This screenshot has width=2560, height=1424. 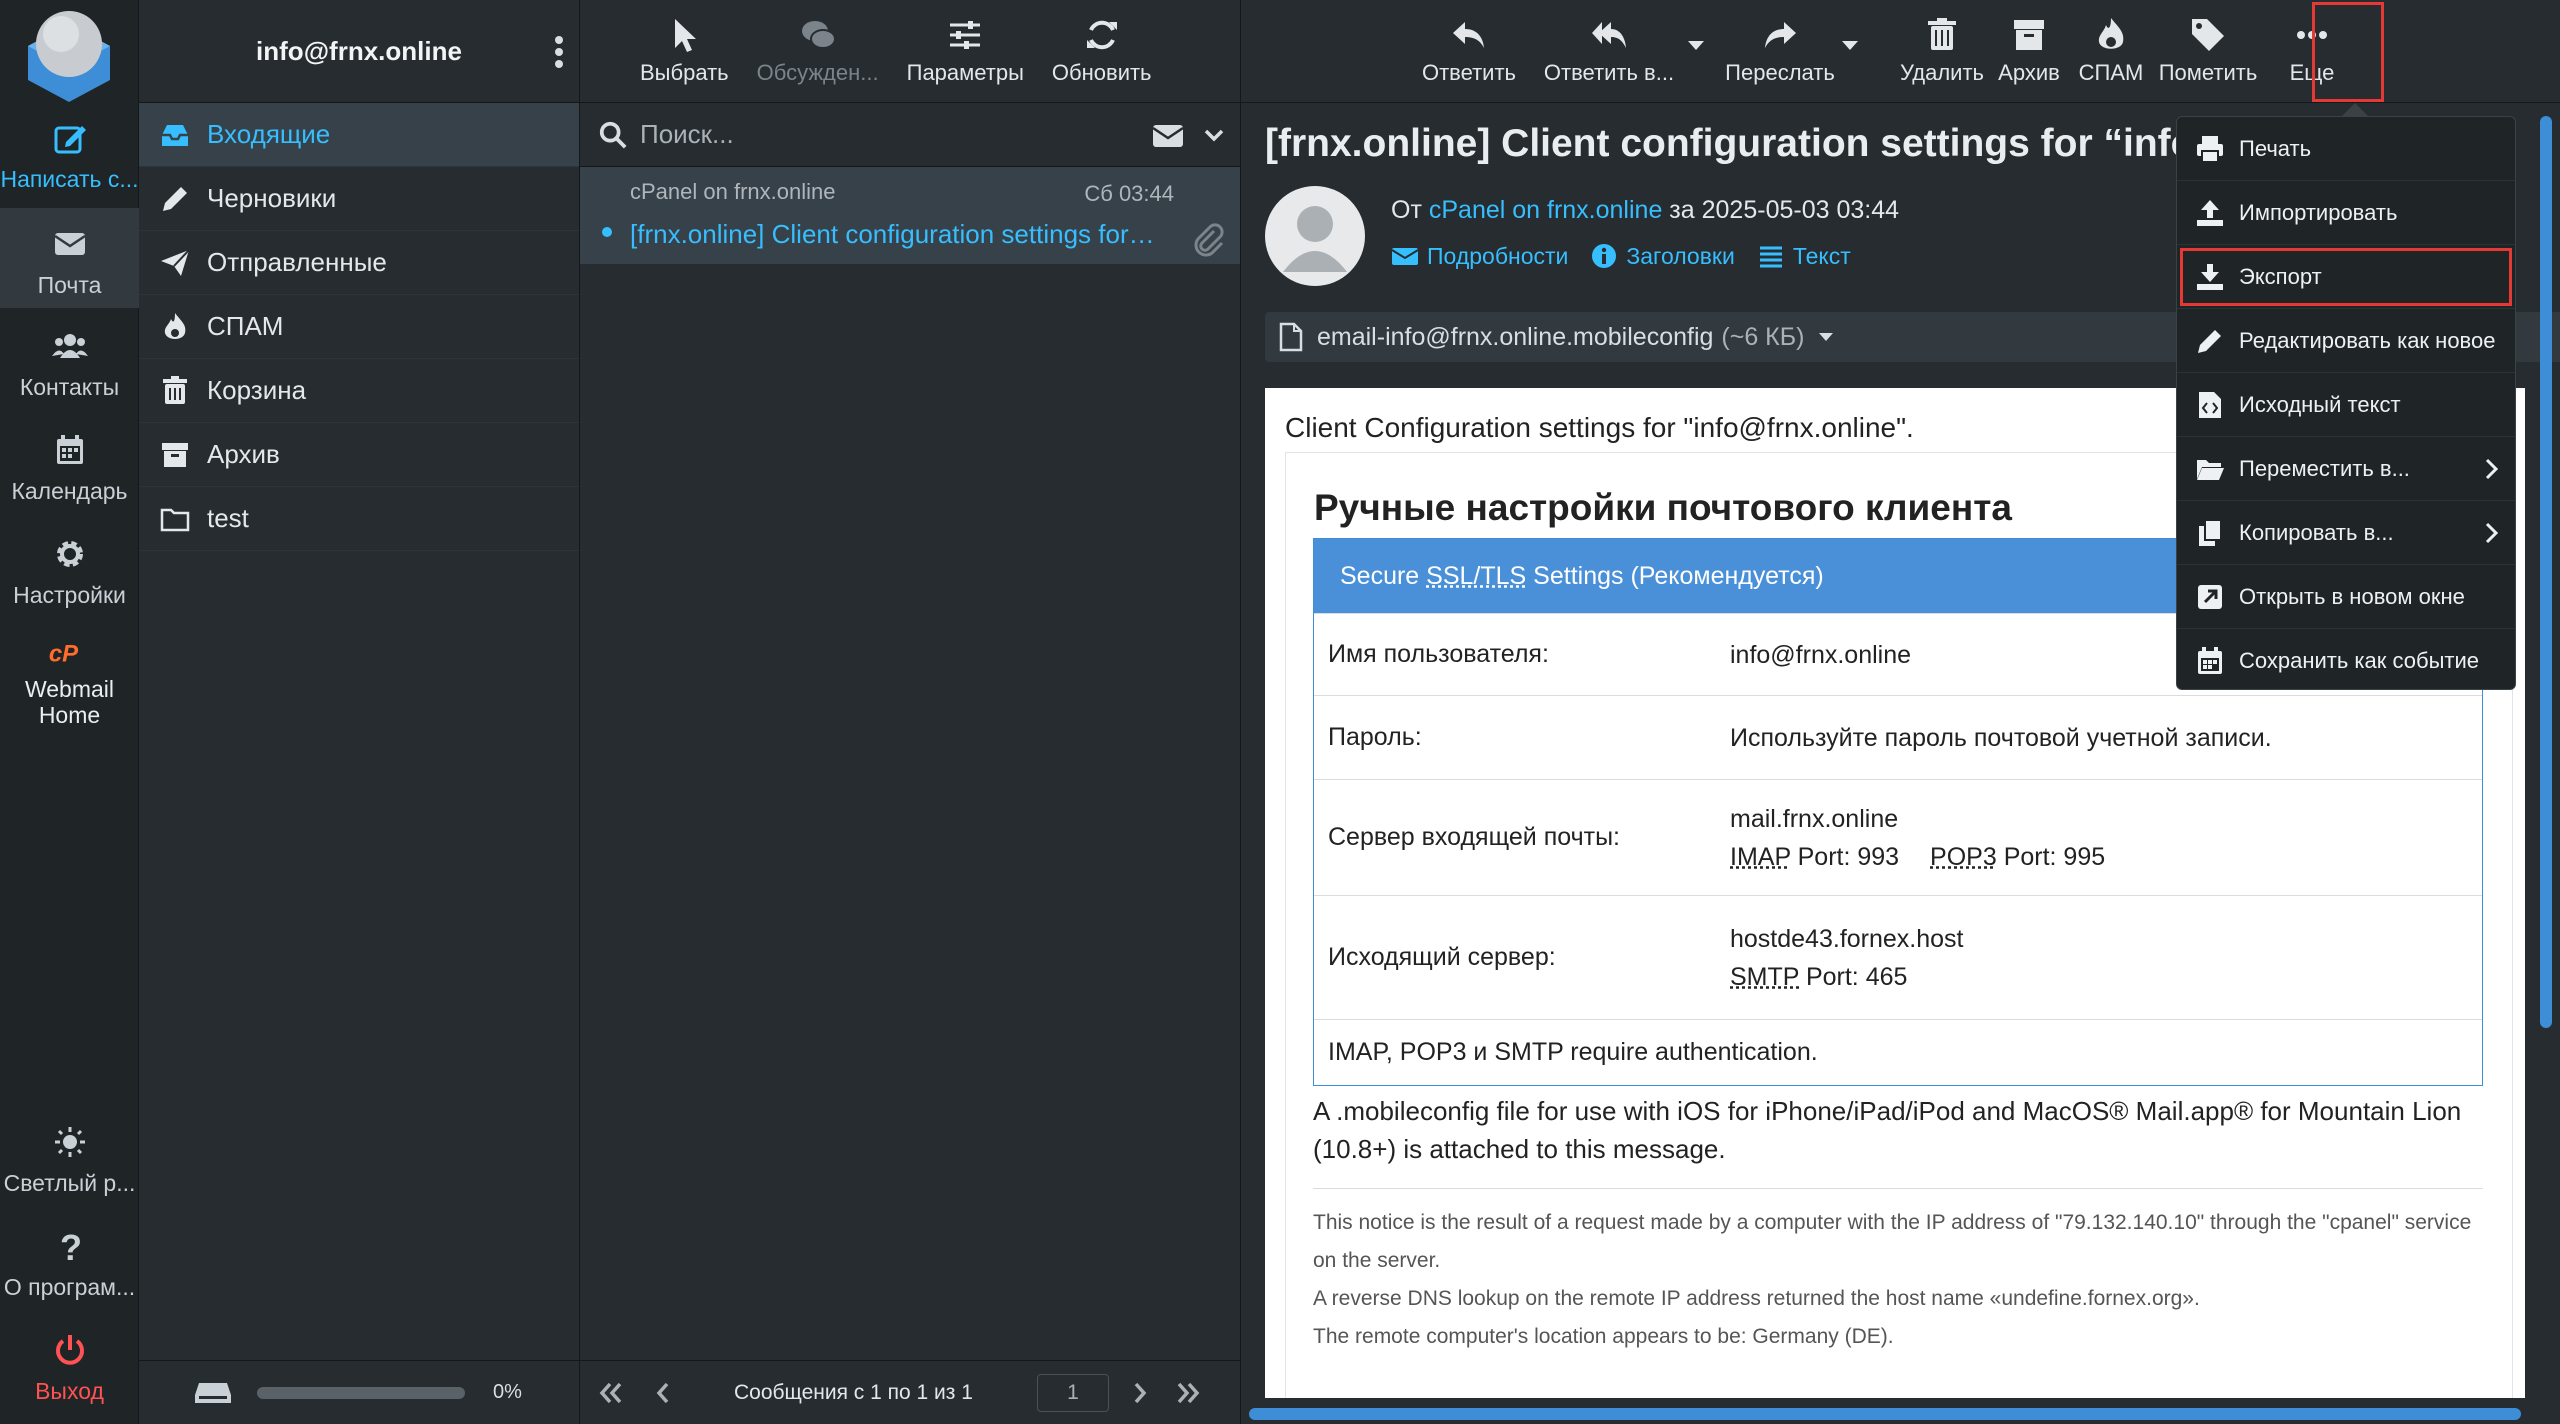 I want to click on menu-item-print-label: Печать, so click(x=2275, y=148).